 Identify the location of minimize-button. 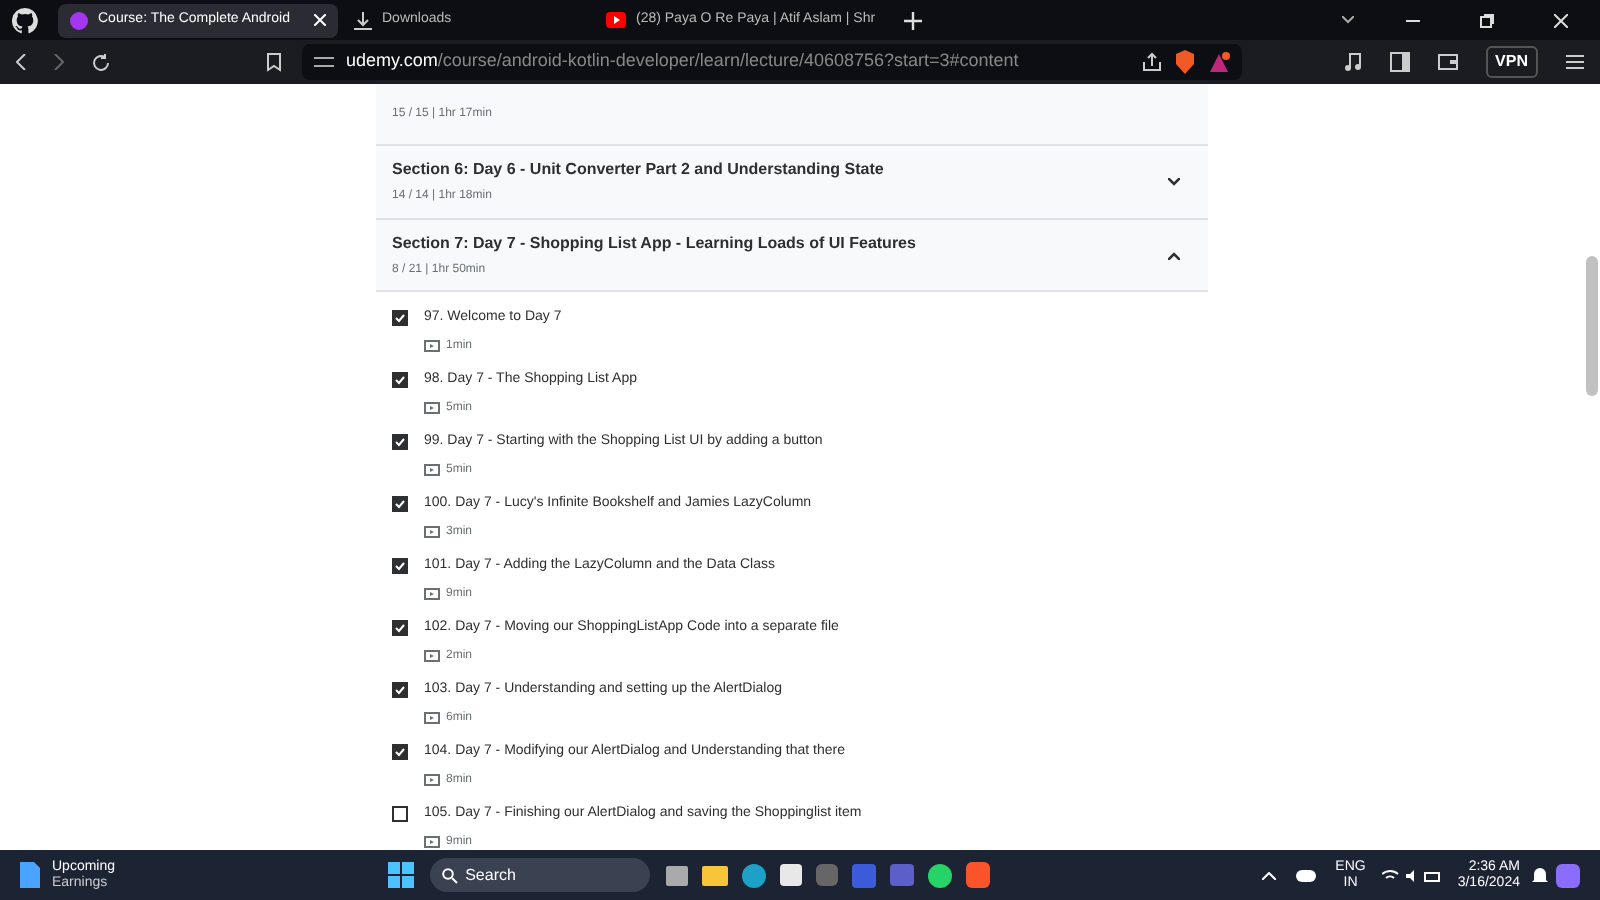
(1413, 20).